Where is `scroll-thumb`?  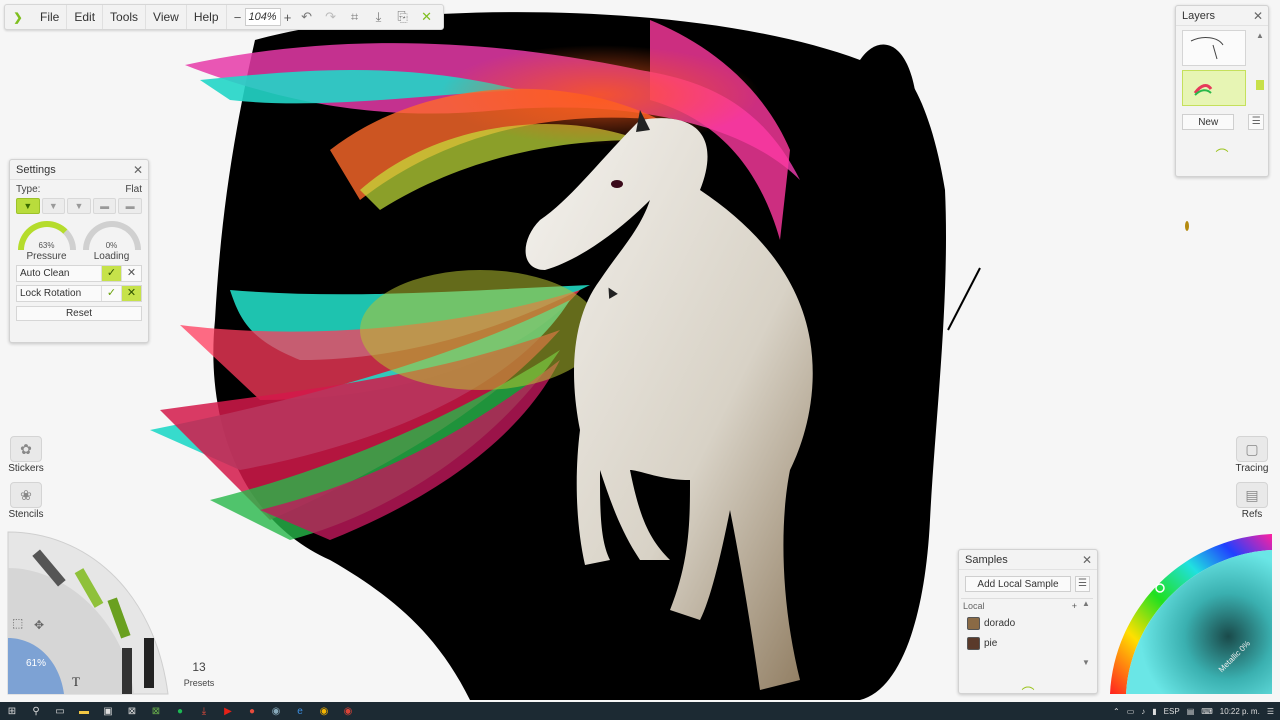
scroll-thumb is located at coordinates (1260, 85).